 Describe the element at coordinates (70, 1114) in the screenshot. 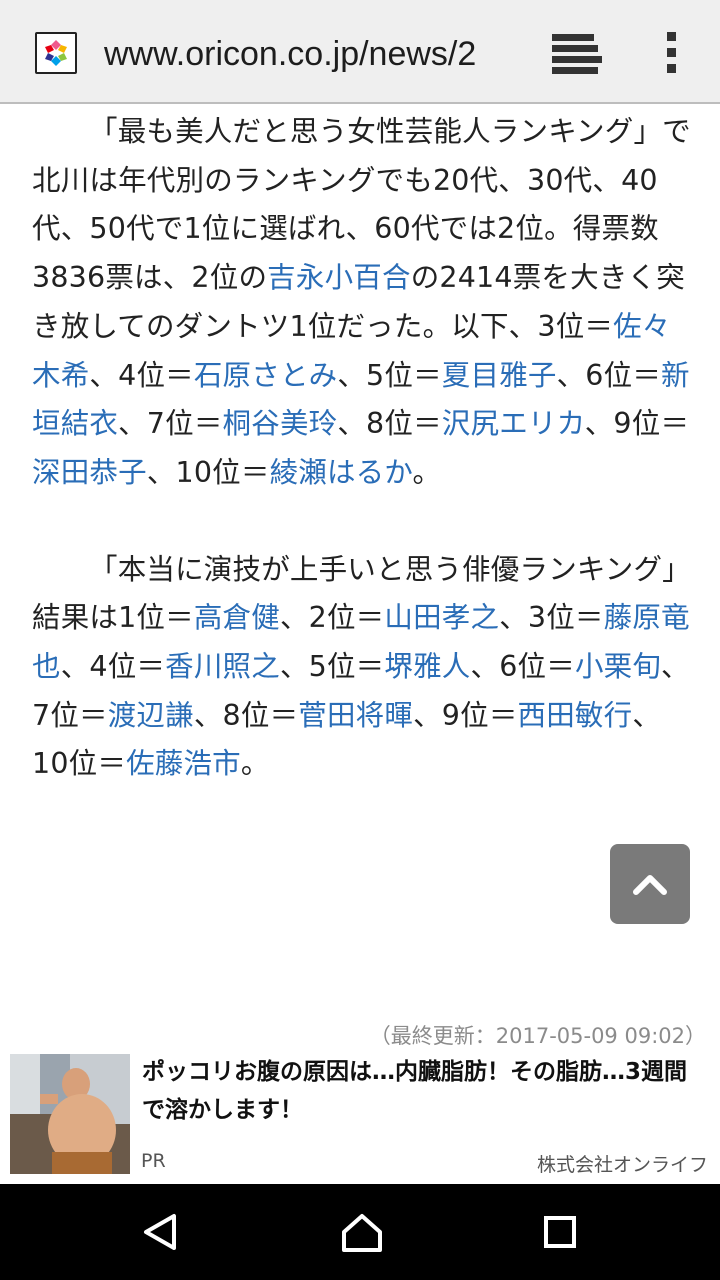

I see `ad-thumbnail-image` at that location.